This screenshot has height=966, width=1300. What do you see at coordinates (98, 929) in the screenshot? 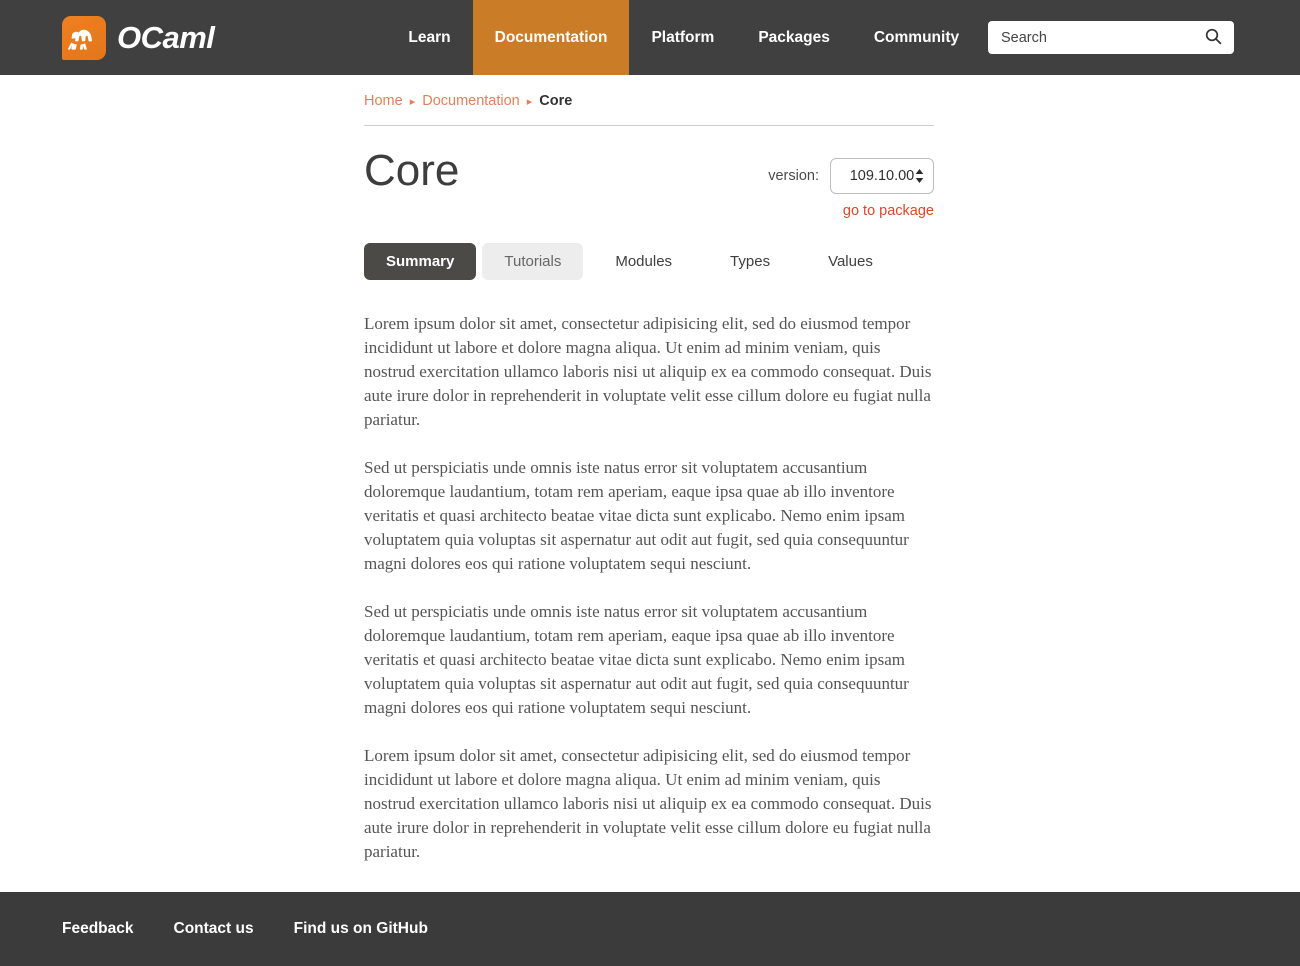
I see `footer-link-feedback: Feedback` at bounding box center [98, 929].